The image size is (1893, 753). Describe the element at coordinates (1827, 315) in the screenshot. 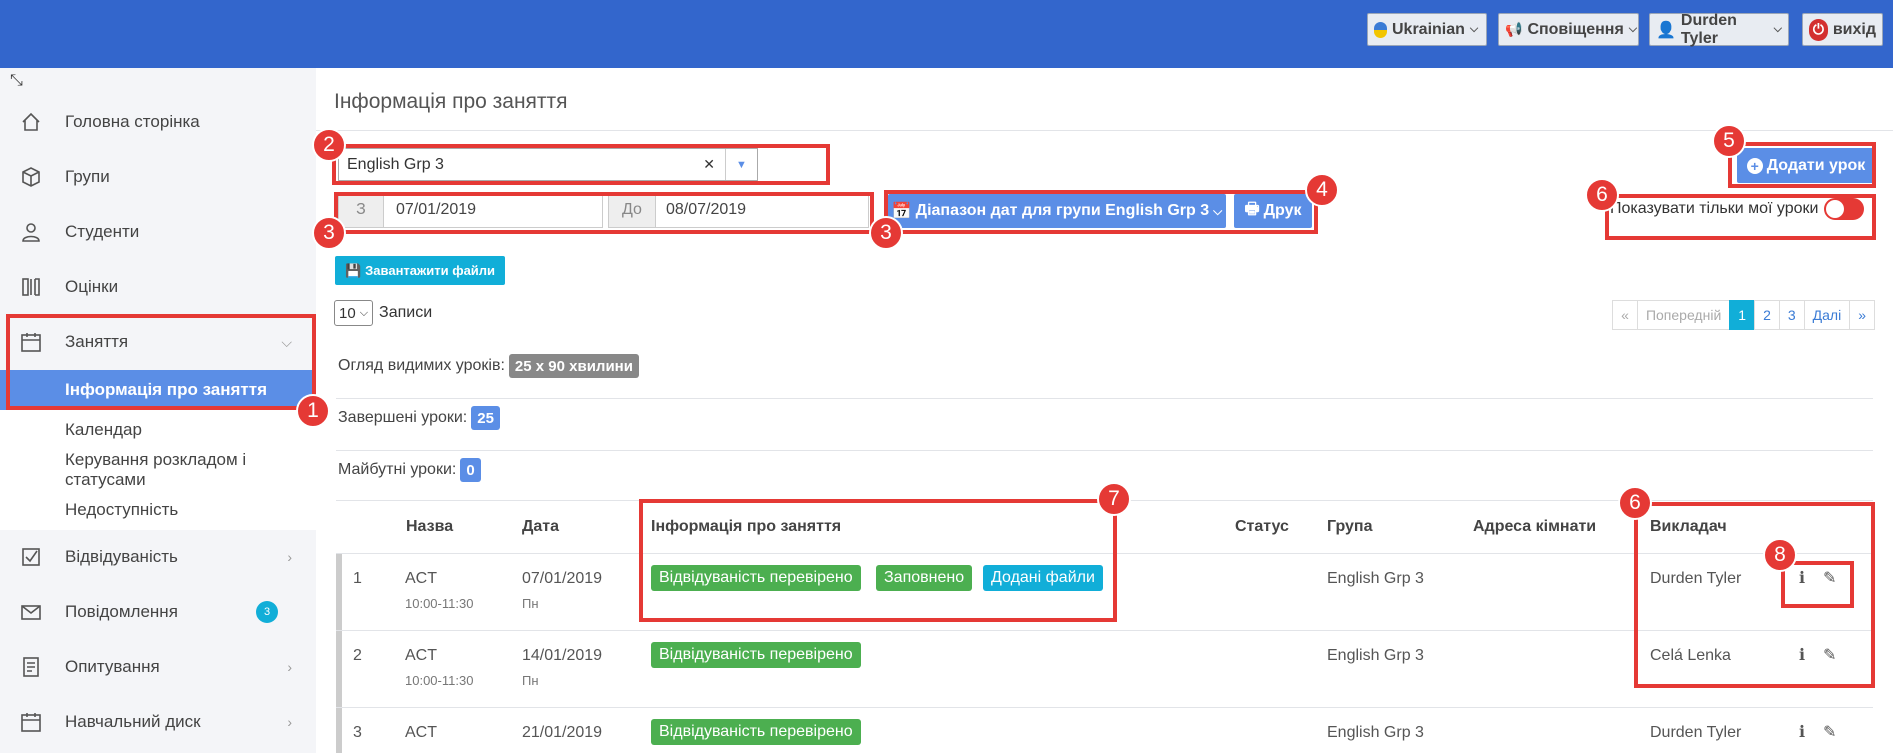

I see `pager-next: Далі` at that location.